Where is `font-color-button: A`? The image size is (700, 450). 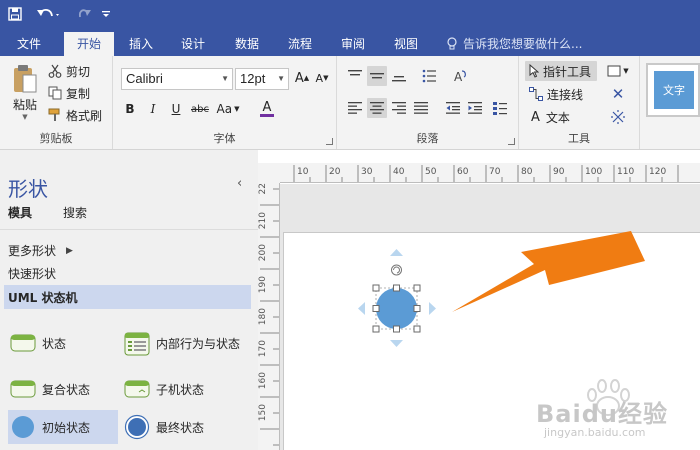 font-color-button: A is located at coordinates (267, 109).